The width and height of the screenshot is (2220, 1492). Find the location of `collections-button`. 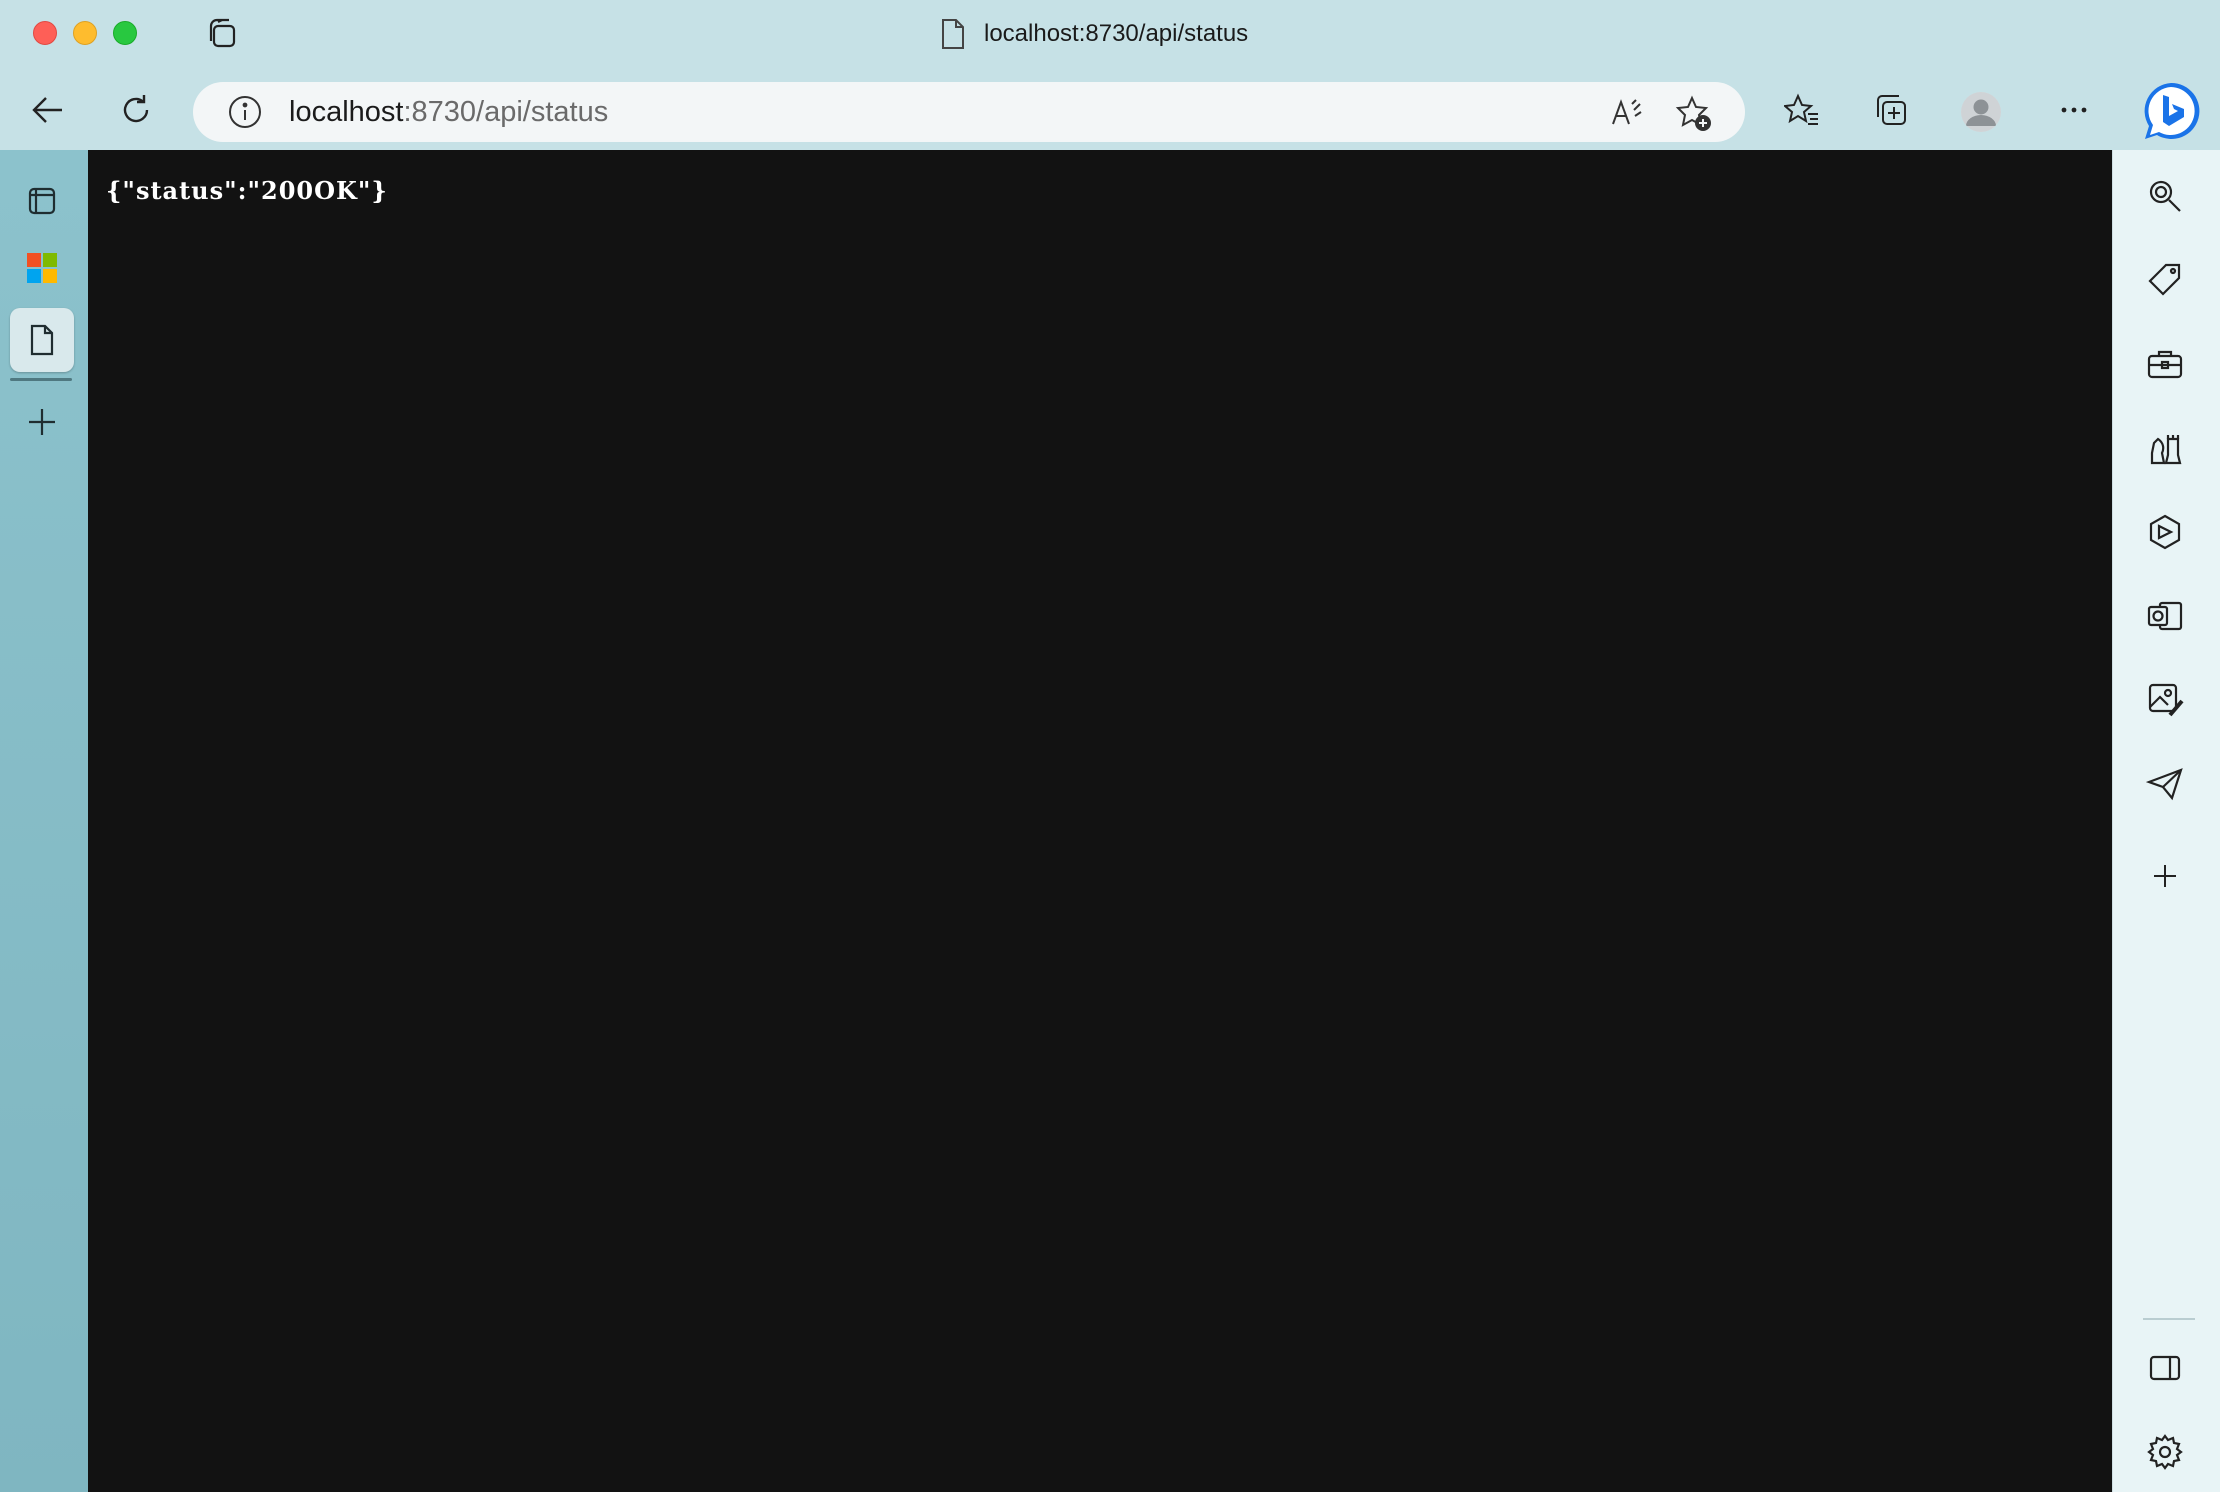

collections-button is located at coordinates (1891, 110).